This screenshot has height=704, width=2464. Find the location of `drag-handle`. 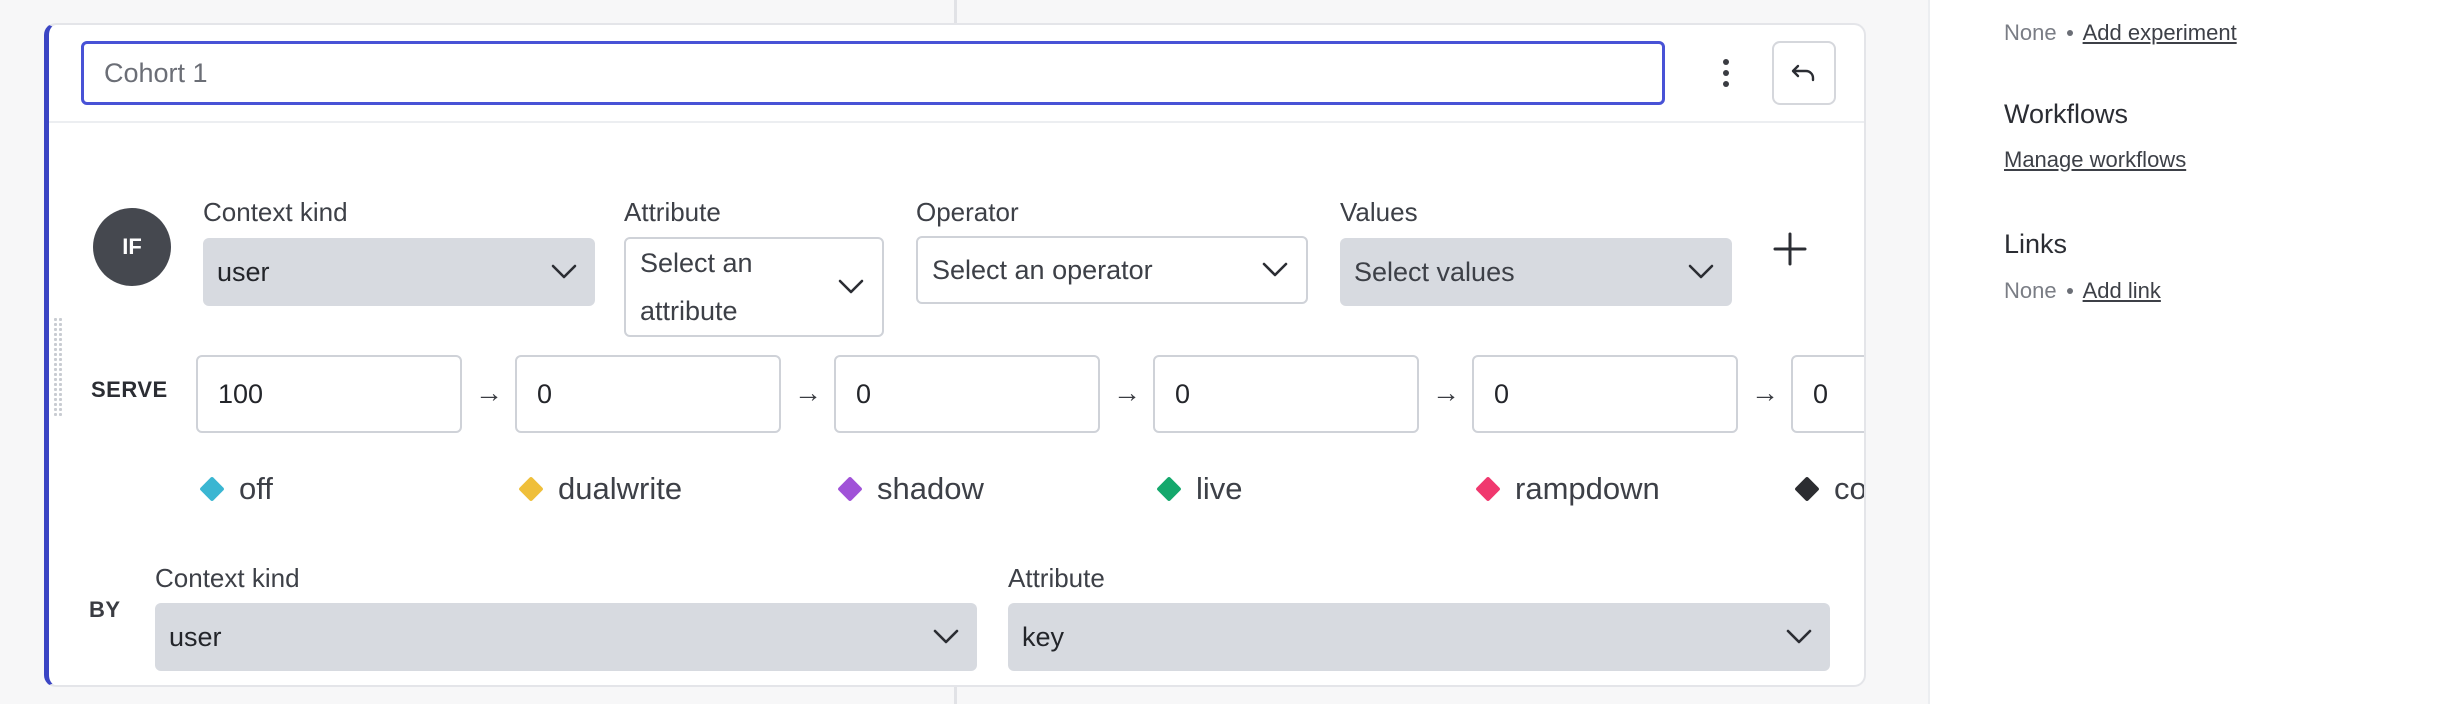

drag-handle is located at coordinates (58, 367).